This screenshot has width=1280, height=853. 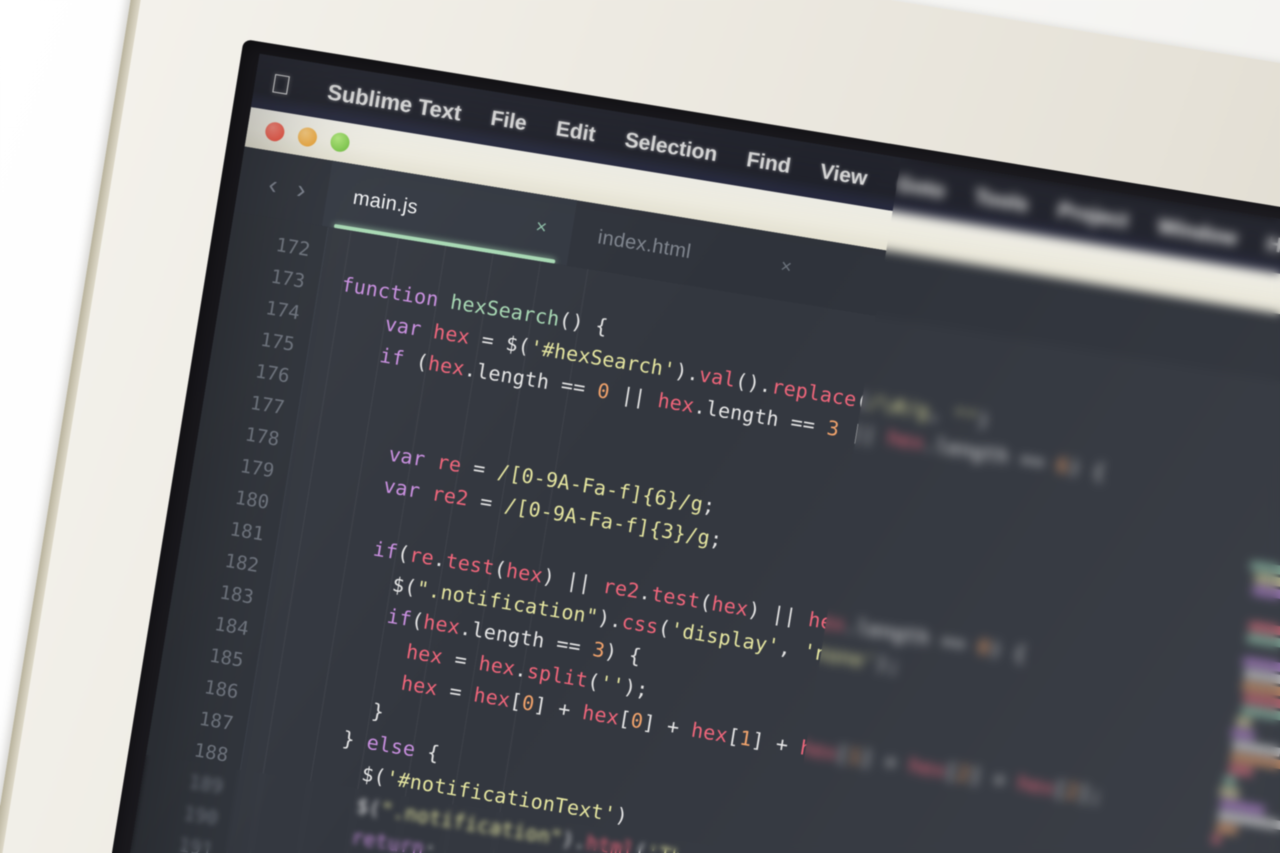 What do you see at coordinates (340, 141) in the screenshot?
I see `zoom-window-button` at bounding box center [340, 141].